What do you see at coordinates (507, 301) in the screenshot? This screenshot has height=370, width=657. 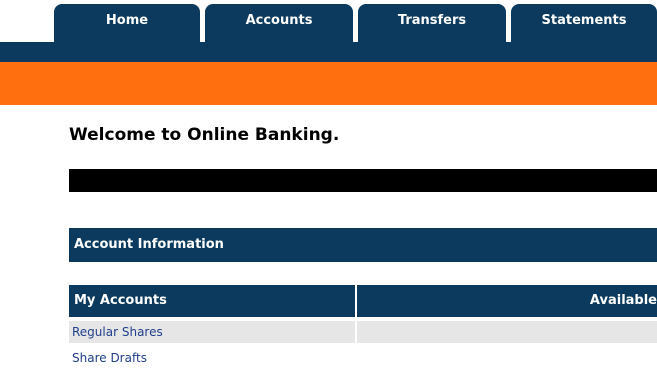 I see `column-header-available: Available` at bounding box center [507, 301].